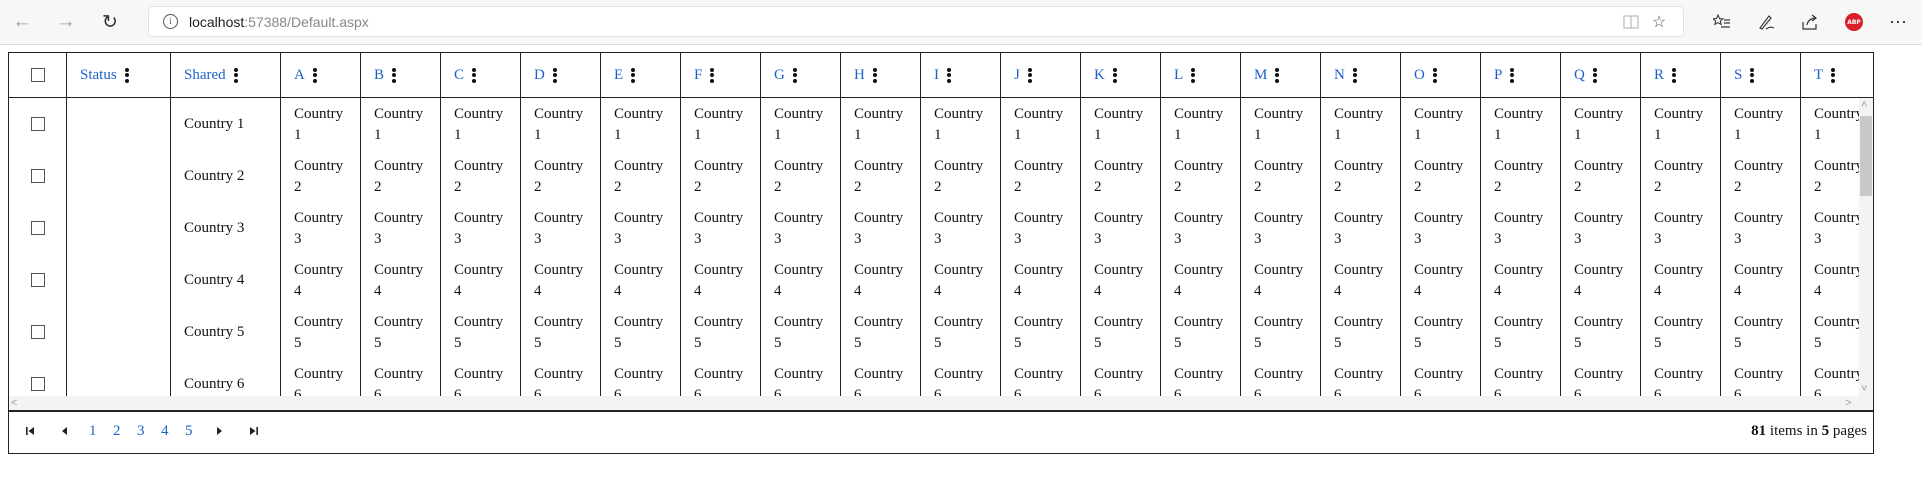  What do you see at coordinates (561, 75) in the screenshot?
I see `column-header-d: D` at bounding box center [561, 75].